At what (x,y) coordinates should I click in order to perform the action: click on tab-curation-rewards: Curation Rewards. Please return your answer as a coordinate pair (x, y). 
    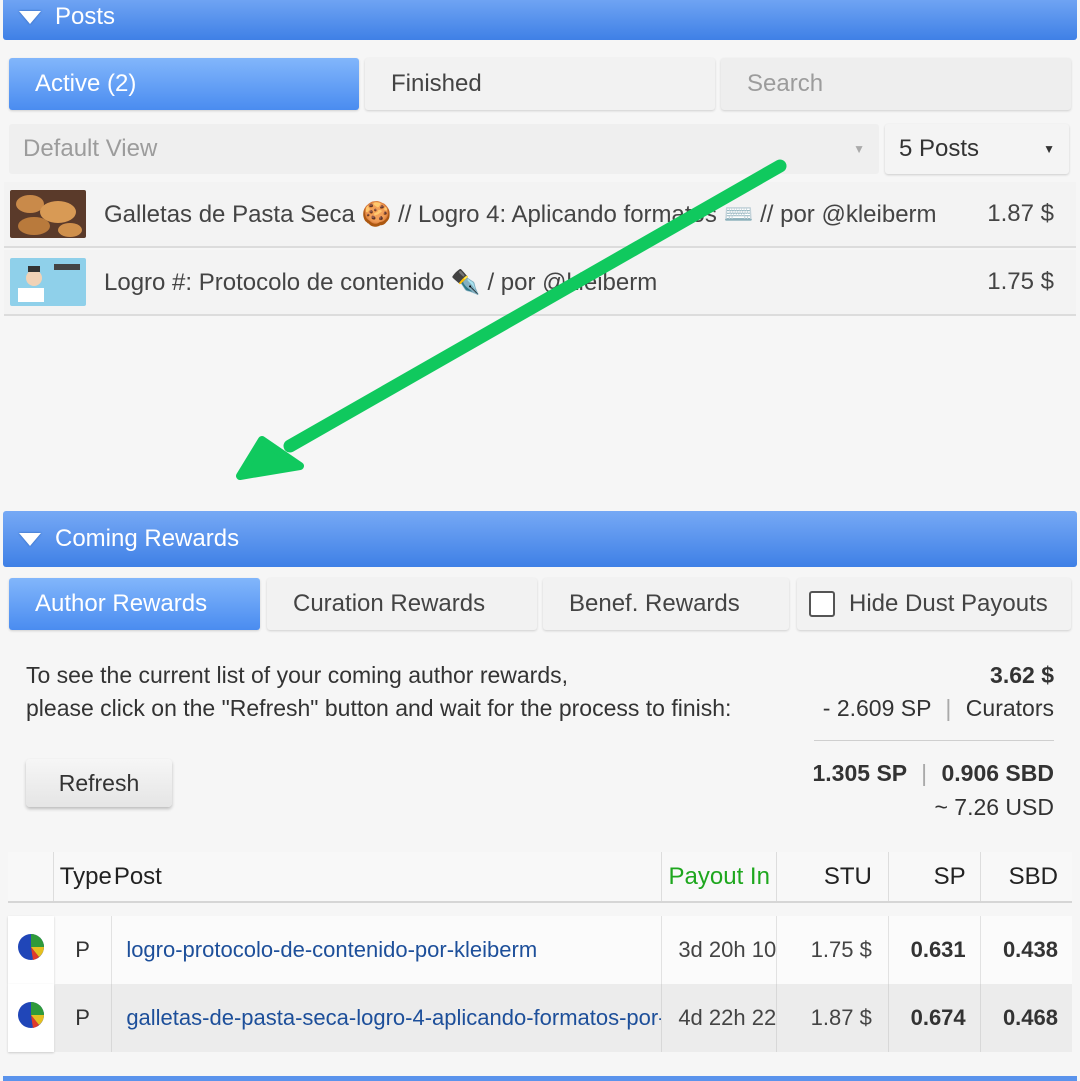
    Looking at the image, I should click on (402, 604).